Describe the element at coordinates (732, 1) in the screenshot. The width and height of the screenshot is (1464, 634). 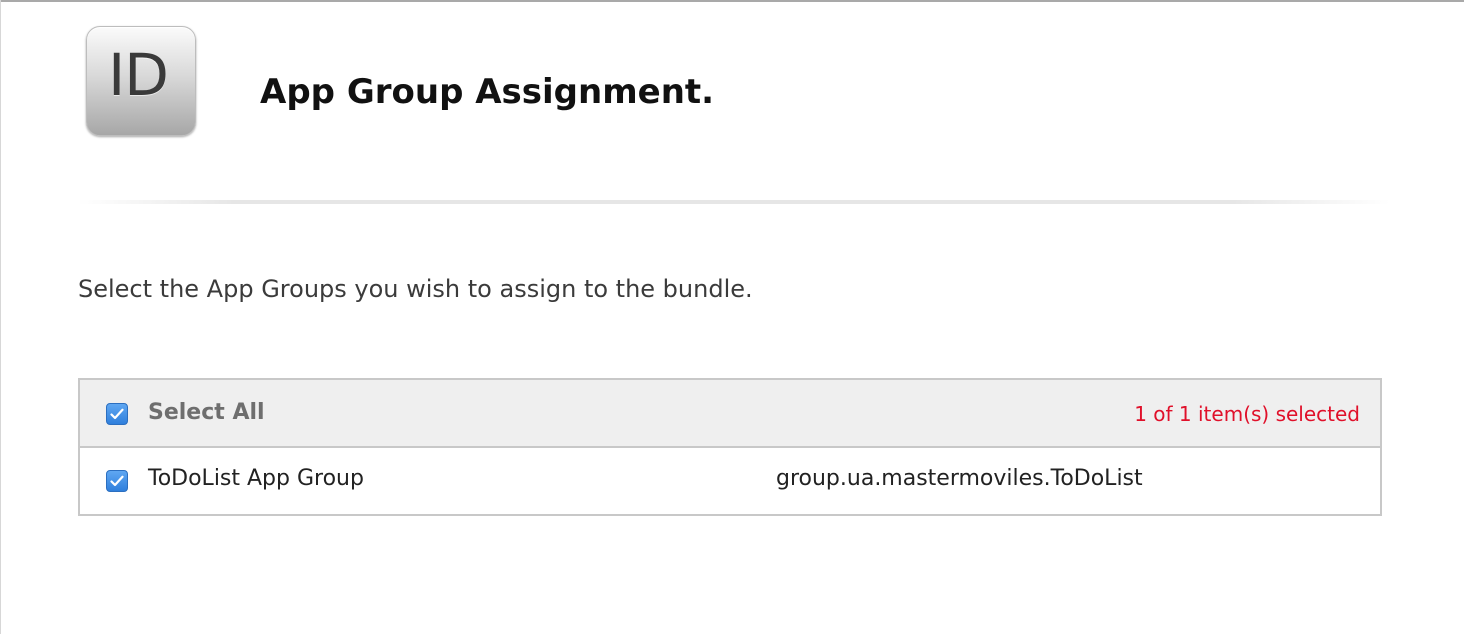
I see `top-border` at that location.